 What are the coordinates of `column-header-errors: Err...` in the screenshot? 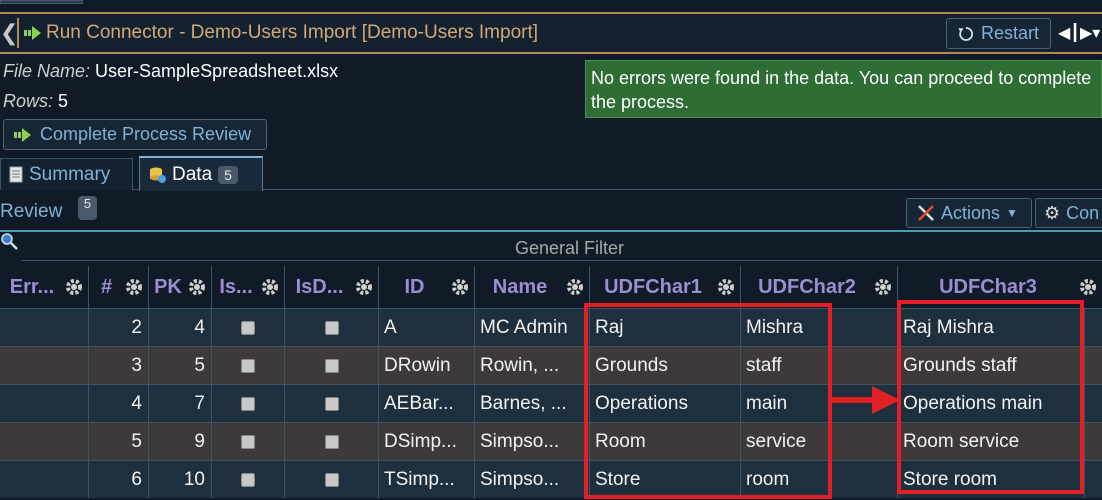 It's located at (44, 287).